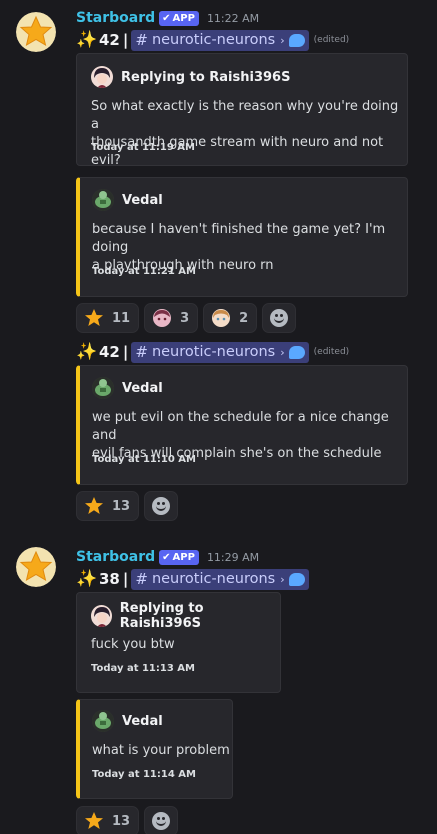  What do you see at coordinates (233, 557) in the screenshot?
I see `timestamp: 11:29 AM` at bounding box center [233, 557].